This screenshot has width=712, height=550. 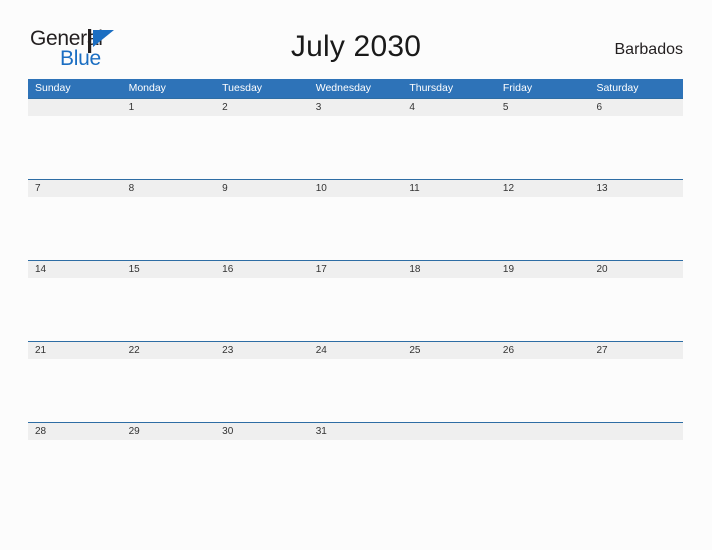 What do you see at coordinates (262, 269) in the screenshot?
I see `day-cell: 16` at bounding box center [262, 269].